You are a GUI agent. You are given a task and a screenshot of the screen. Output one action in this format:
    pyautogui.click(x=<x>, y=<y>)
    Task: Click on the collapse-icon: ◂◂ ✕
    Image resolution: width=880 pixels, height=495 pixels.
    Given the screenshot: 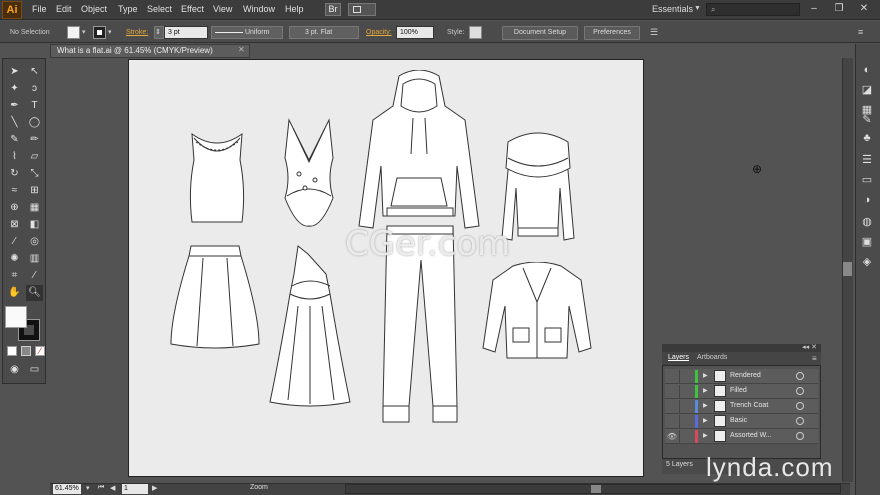 What is the action you would take?
    pyautogui.click(x=809, y=347)
    